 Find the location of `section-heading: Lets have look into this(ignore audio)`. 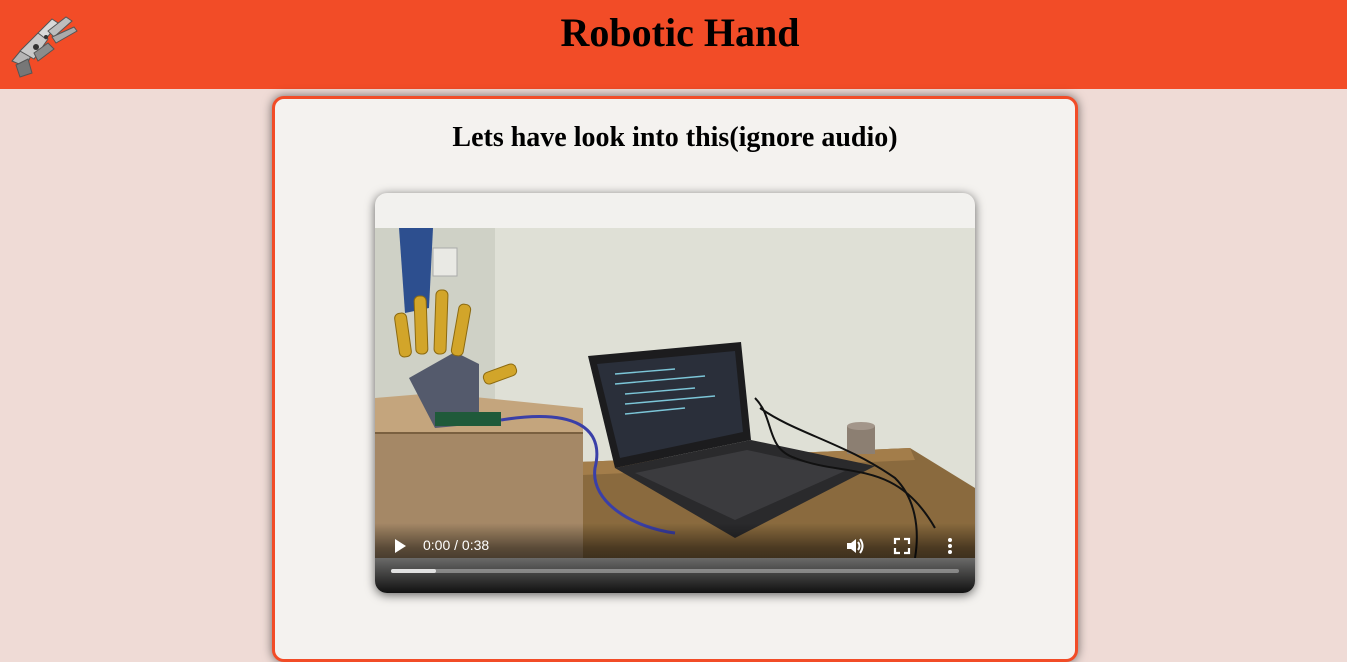

section-heading: Lets have look into this(ignore audio) is located at coordinates (675, 137).